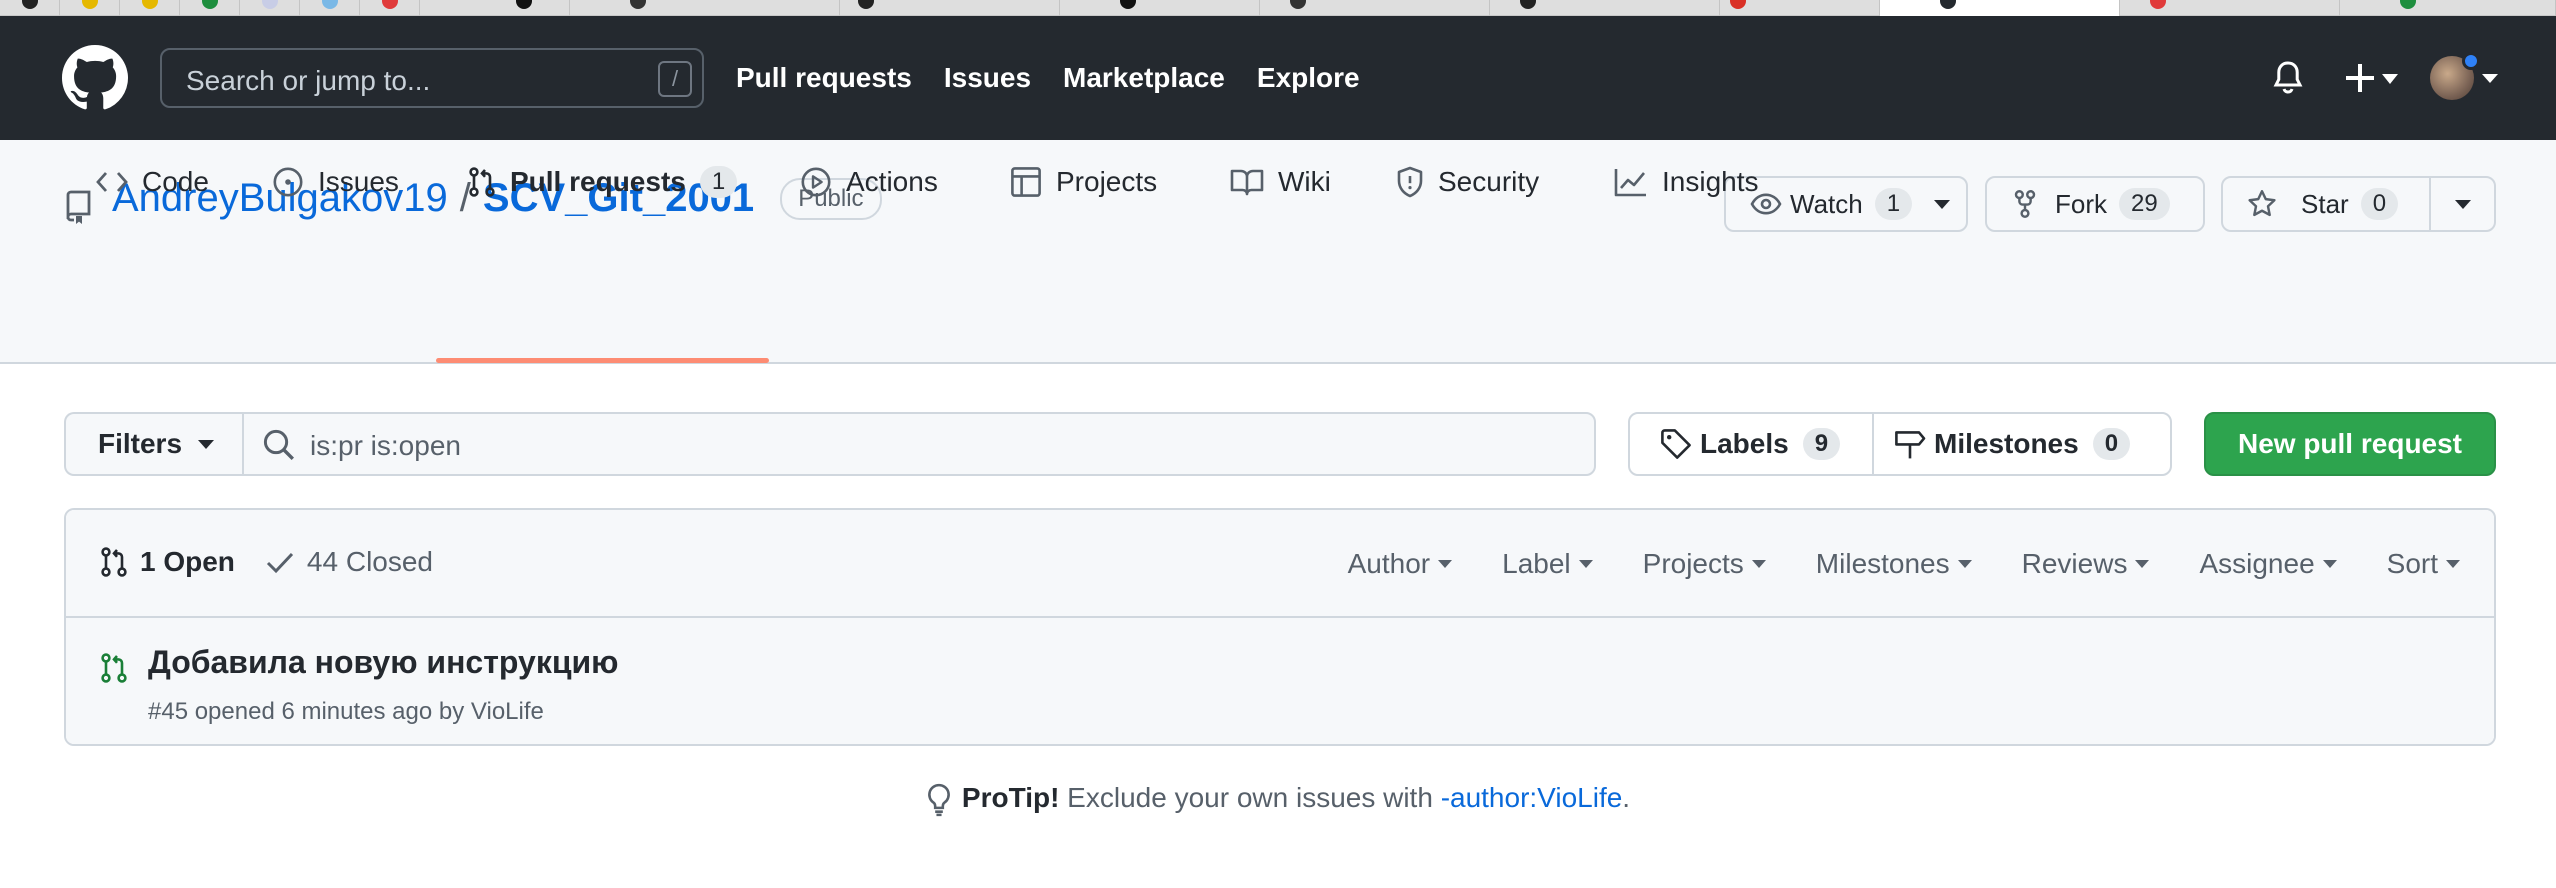 Image resolution: width=2556 pixels, height=888 pixels. I want to click on star-button: Star 0, so click(2358, 204).